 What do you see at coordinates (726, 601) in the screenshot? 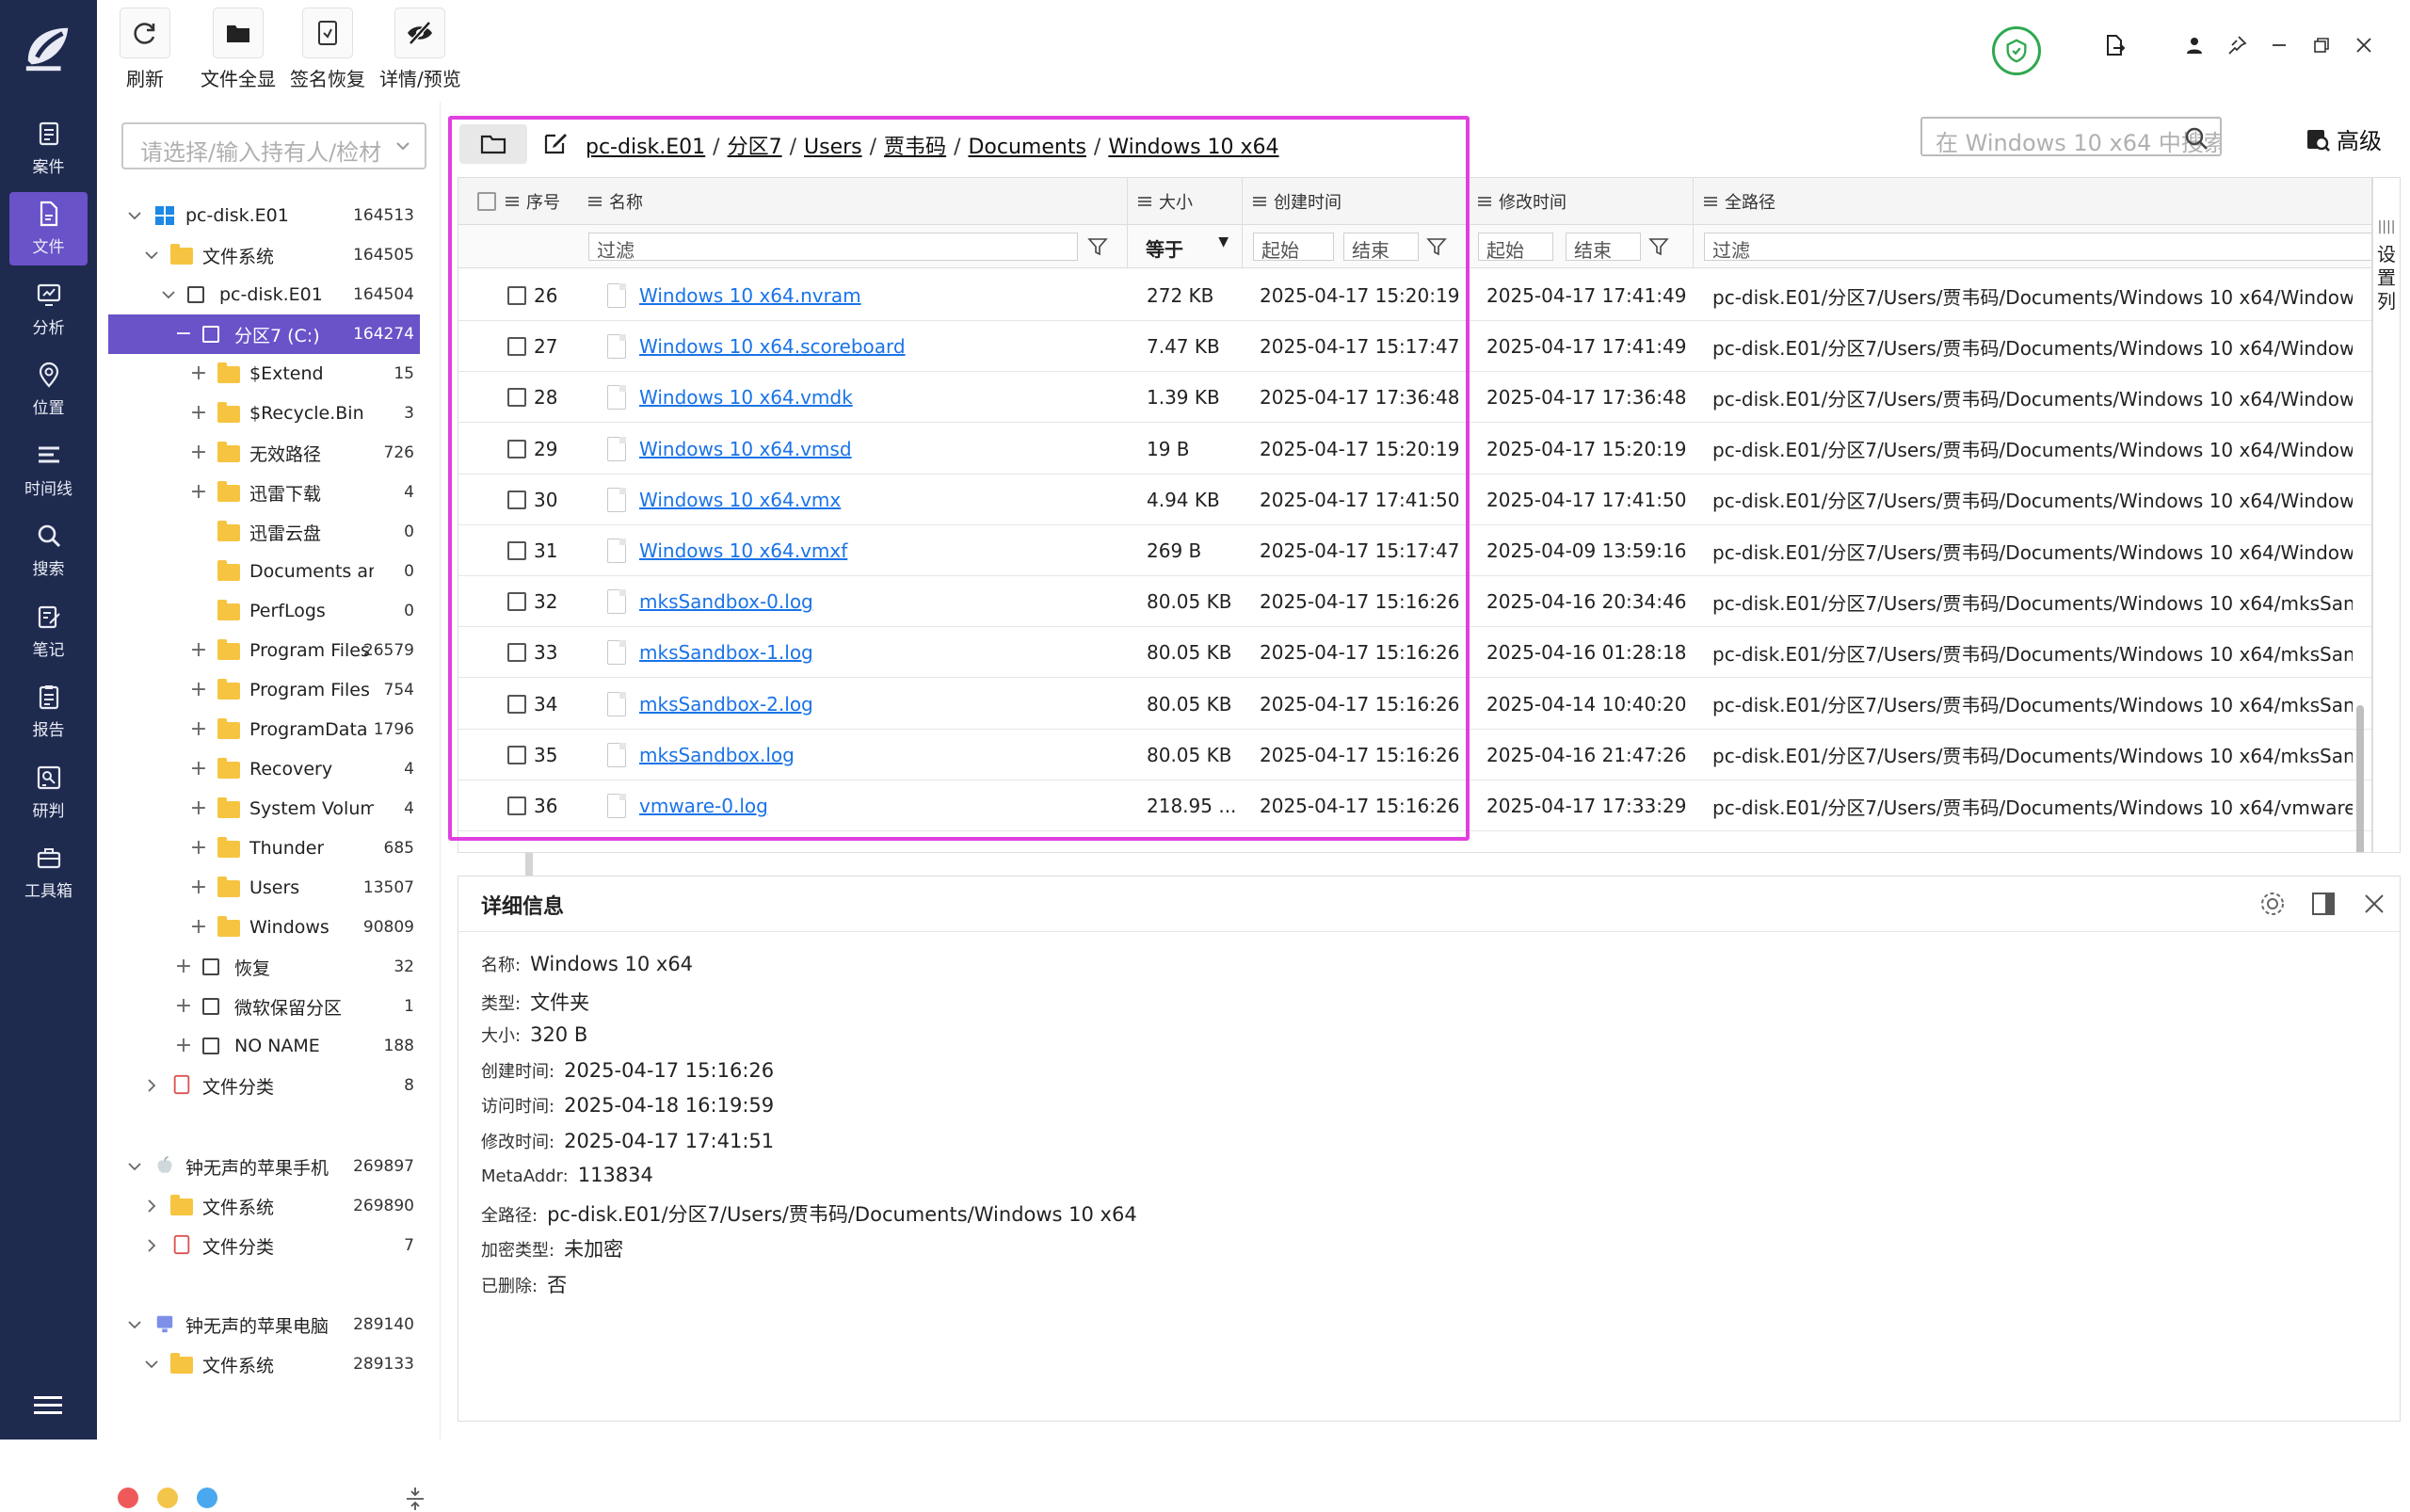
I see `file-name-link: mksSandbox-0.log` at bounding box center [726, 601].